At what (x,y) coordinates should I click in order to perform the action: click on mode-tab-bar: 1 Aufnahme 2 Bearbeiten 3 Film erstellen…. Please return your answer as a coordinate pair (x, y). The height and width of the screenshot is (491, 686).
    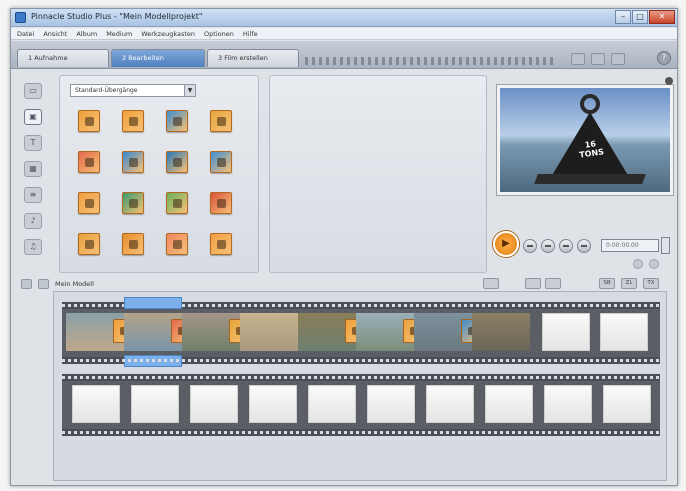
    Looking at the image, I should click on (344, 55).